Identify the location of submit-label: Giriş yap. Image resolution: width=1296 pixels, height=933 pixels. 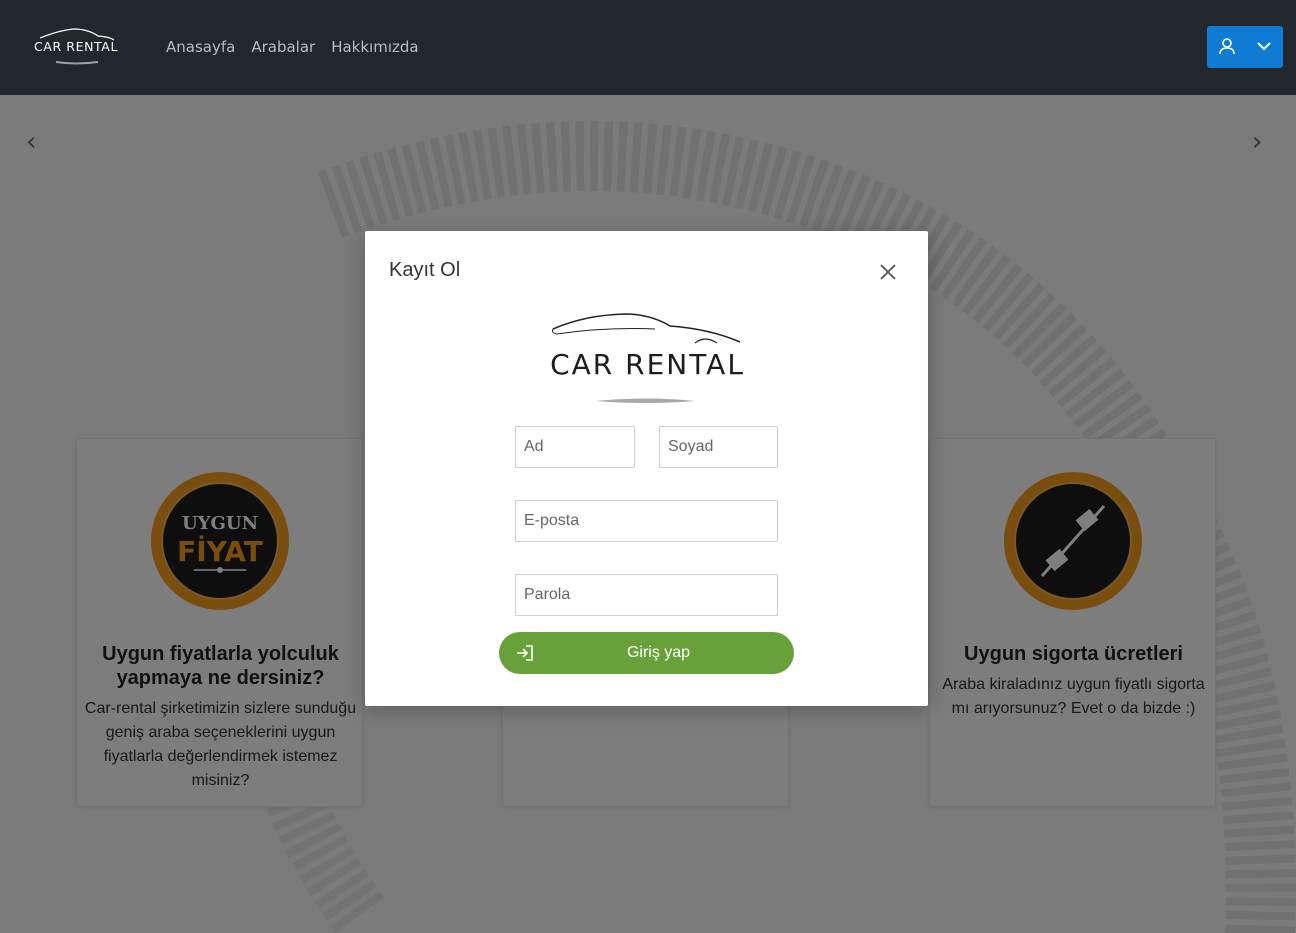
(658, 652).